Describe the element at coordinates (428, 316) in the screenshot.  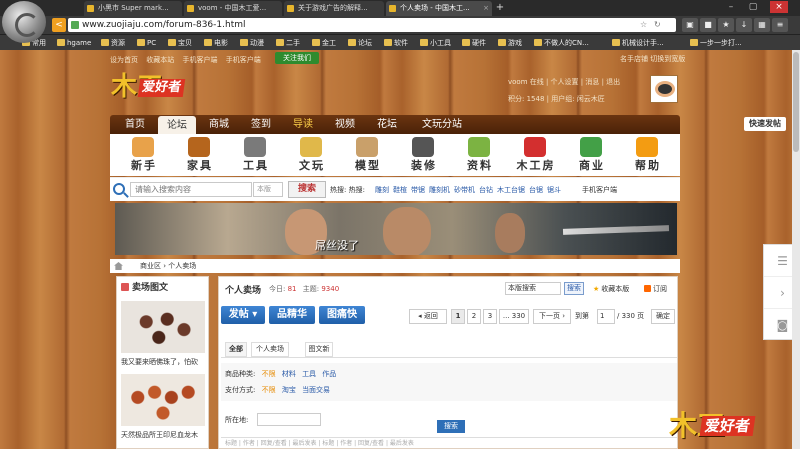
I see `page-back-button: ◂ 返回` at that location.